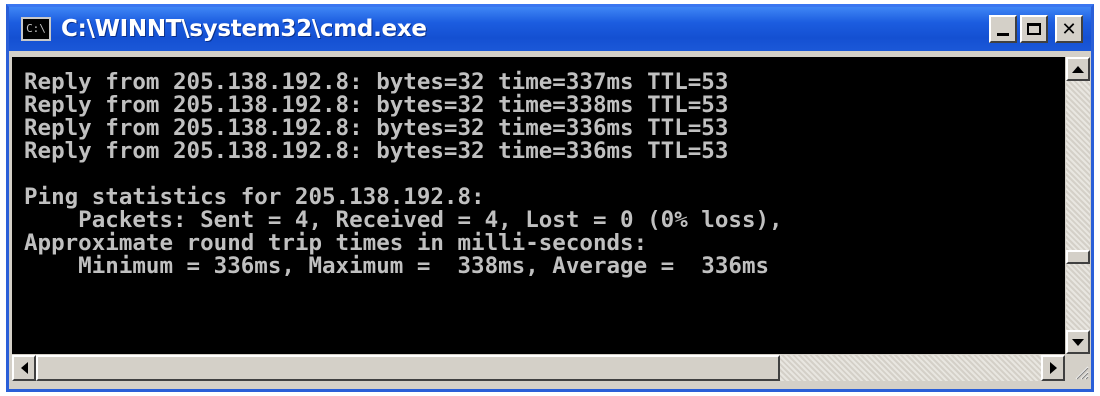 This screenshot has height=396, width=1100. I want to click on close-icon: ✕, so click(1069, 29).